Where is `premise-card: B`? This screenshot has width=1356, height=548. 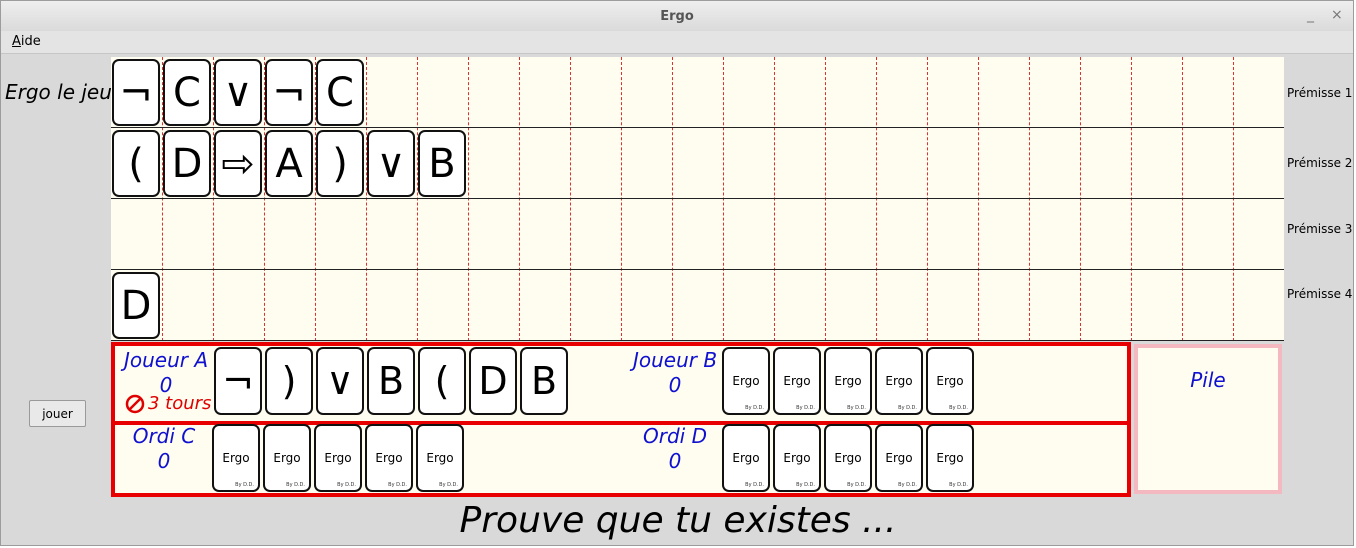
premise-card: B is located at coordinates (442, 163).